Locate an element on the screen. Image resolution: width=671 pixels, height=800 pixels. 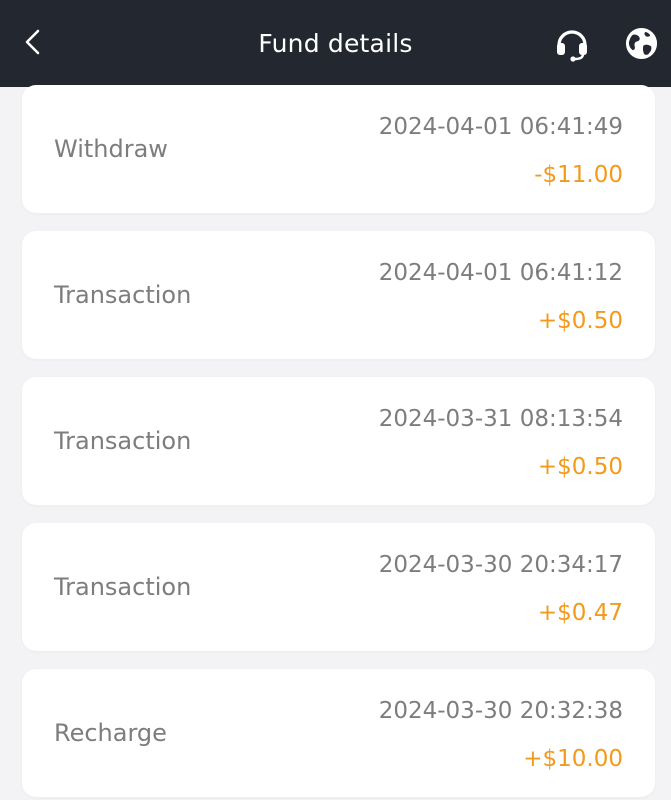
globe-icon is located at coordinates (641, 43).